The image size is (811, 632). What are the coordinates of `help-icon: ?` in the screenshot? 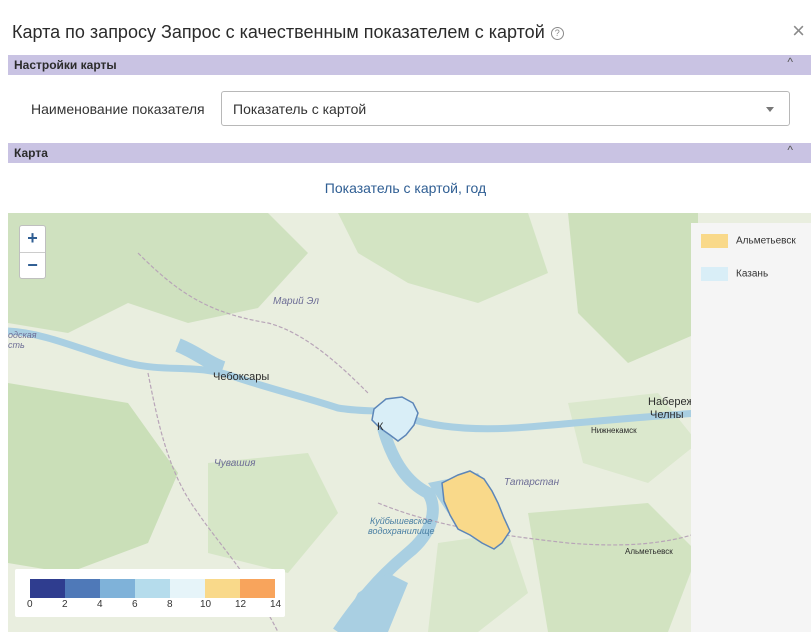 It's located at (557, 33).